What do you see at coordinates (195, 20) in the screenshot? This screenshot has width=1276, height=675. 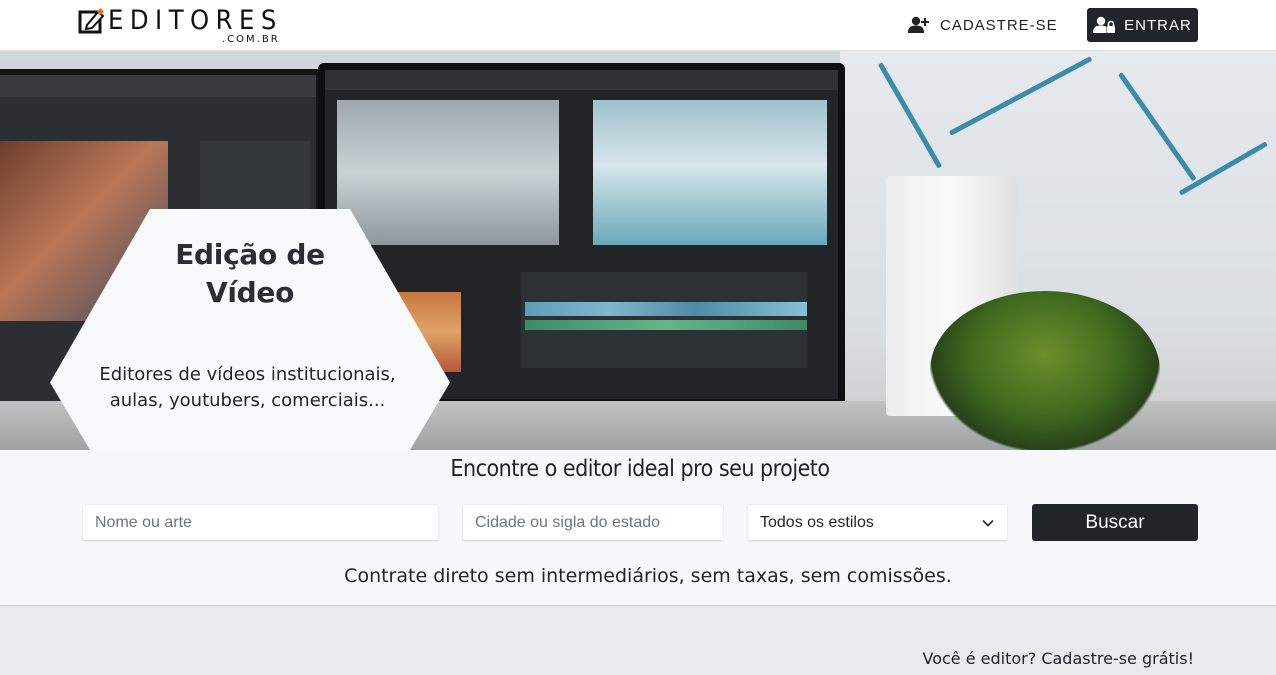 I see `logo-text: EDITORES` at bounding box center [195, 20].